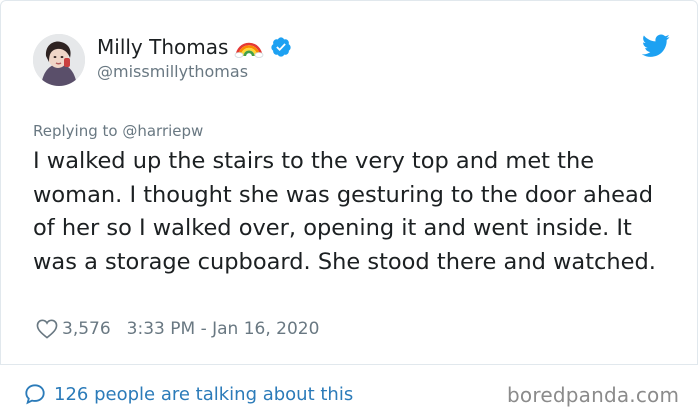  Describe the element at coordinates (75, 131) in the screenshot. I see `replying-to-prefix: Replying to` at that location.